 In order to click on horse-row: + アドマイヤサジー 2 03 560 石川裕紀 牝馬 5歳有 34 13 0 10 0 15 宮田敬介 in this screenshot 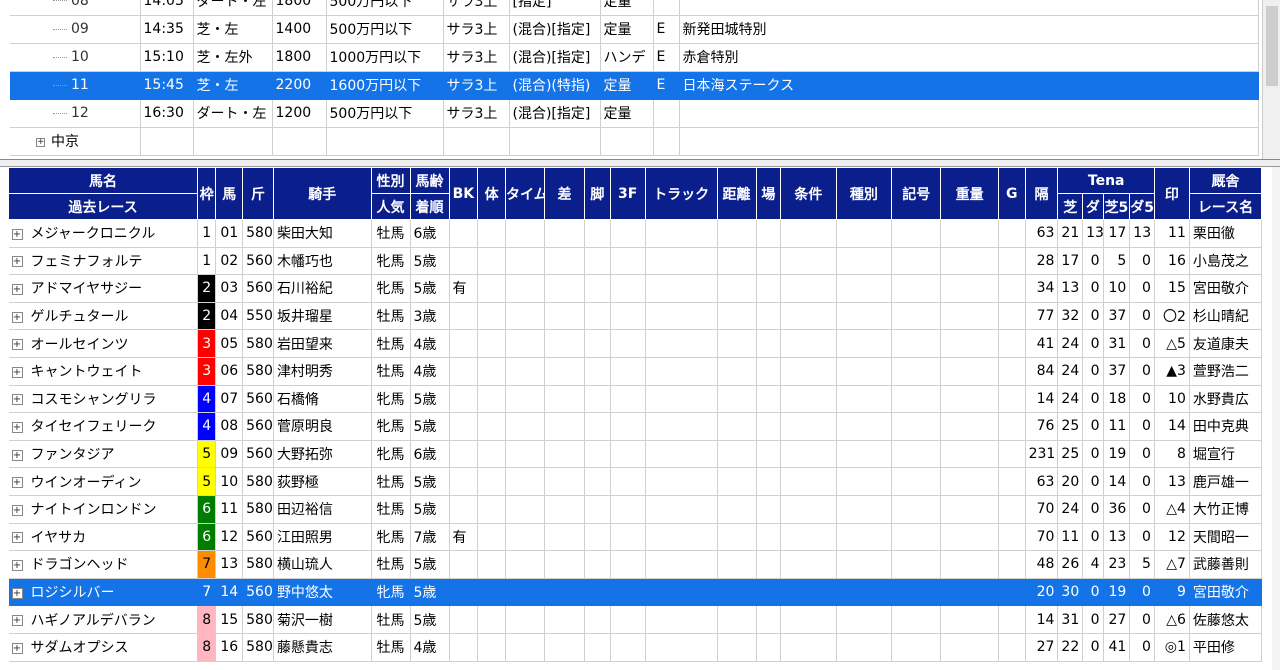, I will do `click(635, 288)`.